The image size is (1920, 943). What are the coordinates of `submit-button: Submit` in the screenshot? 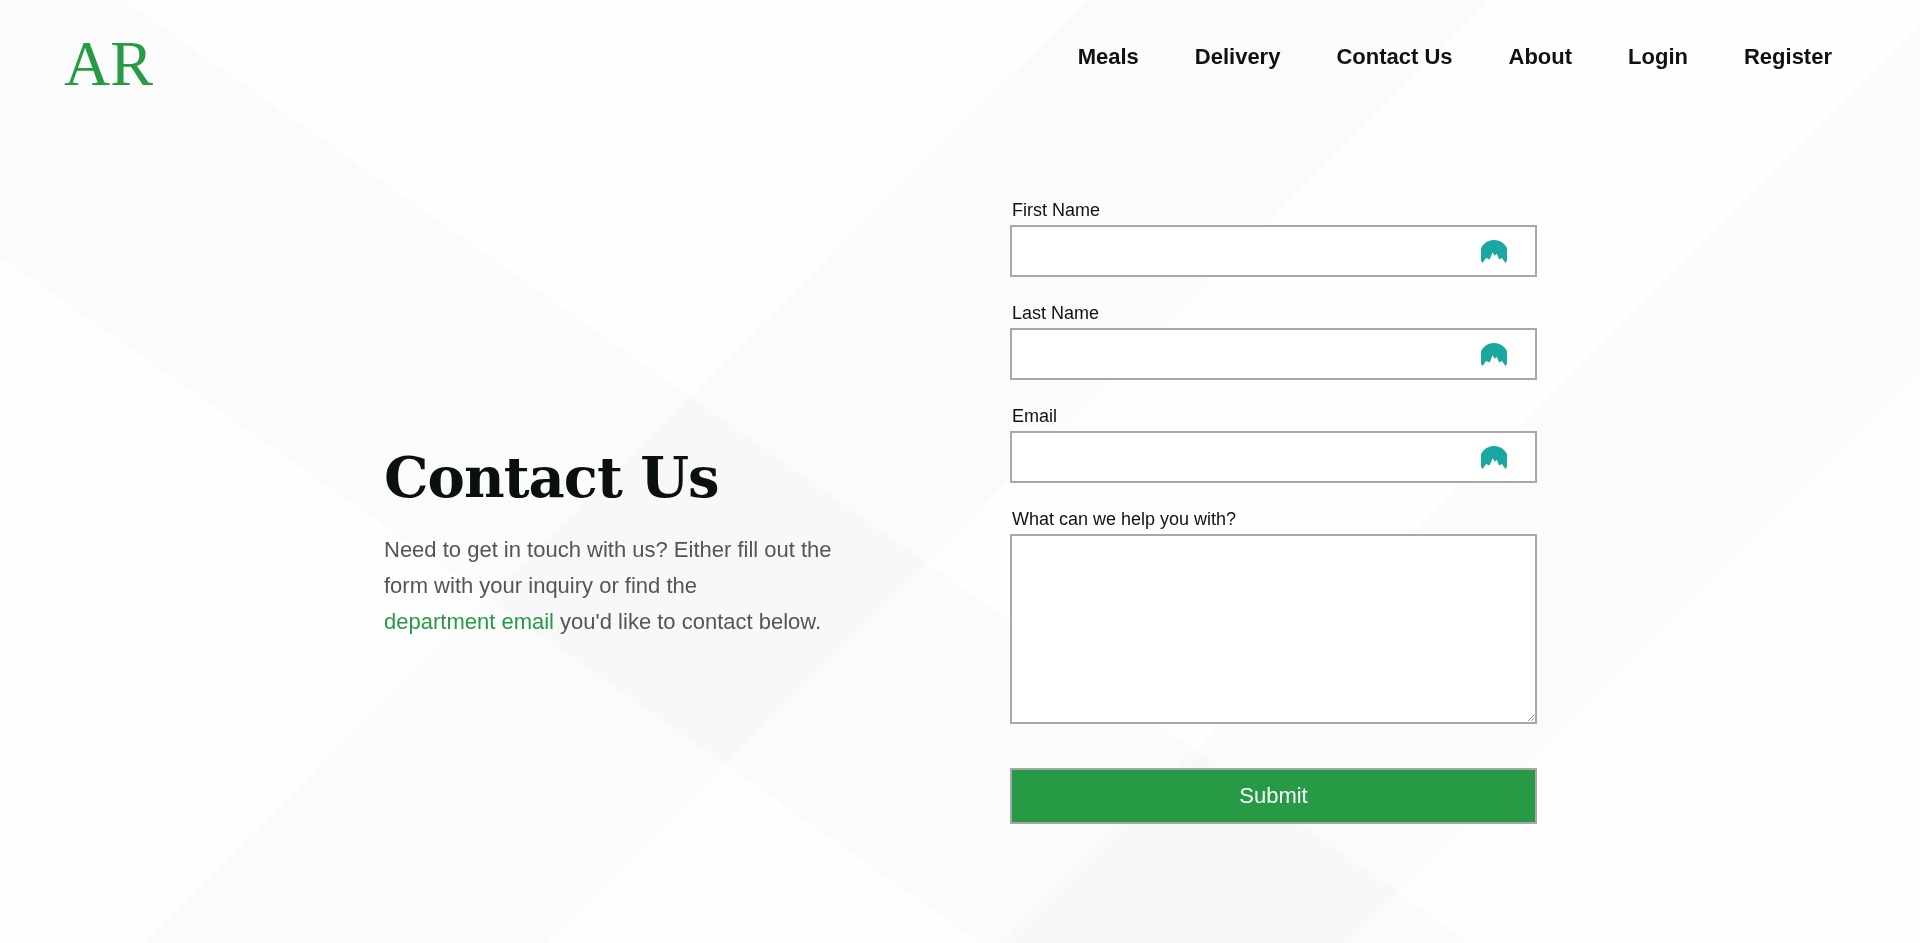 It's located at (1273, 796).